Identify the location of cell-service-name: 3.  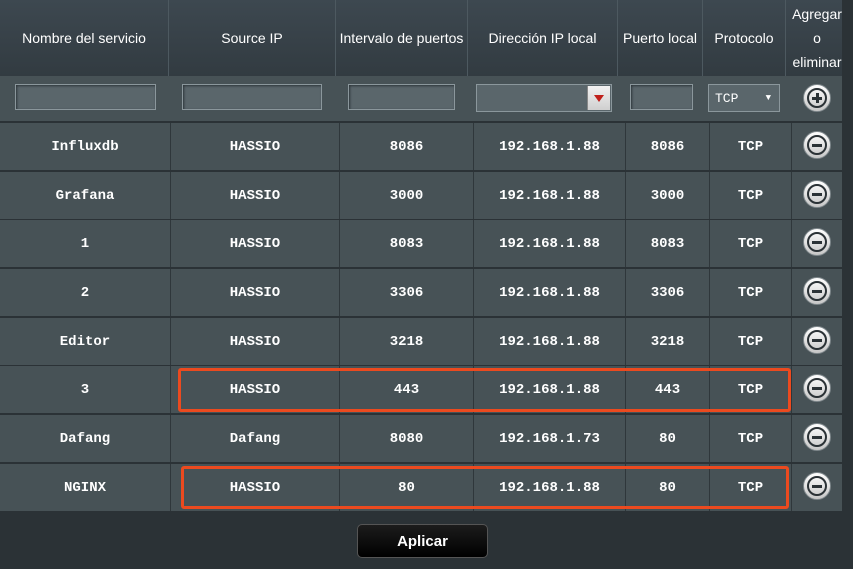
(85, 389).